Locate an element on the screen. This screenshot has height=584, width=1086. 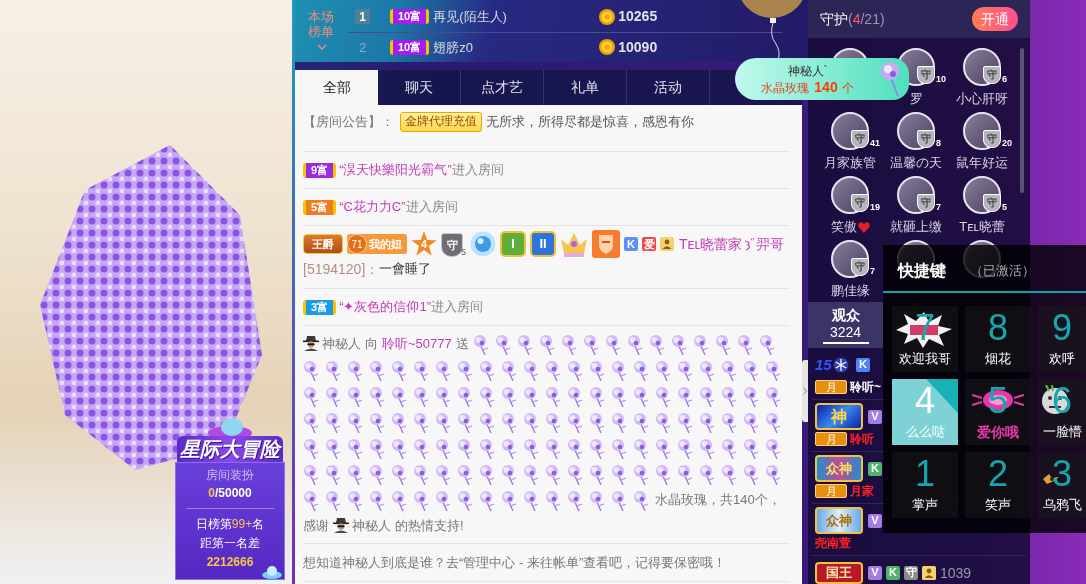
guard-name: 鹏佳缘 is located at coordinates (850, 291).